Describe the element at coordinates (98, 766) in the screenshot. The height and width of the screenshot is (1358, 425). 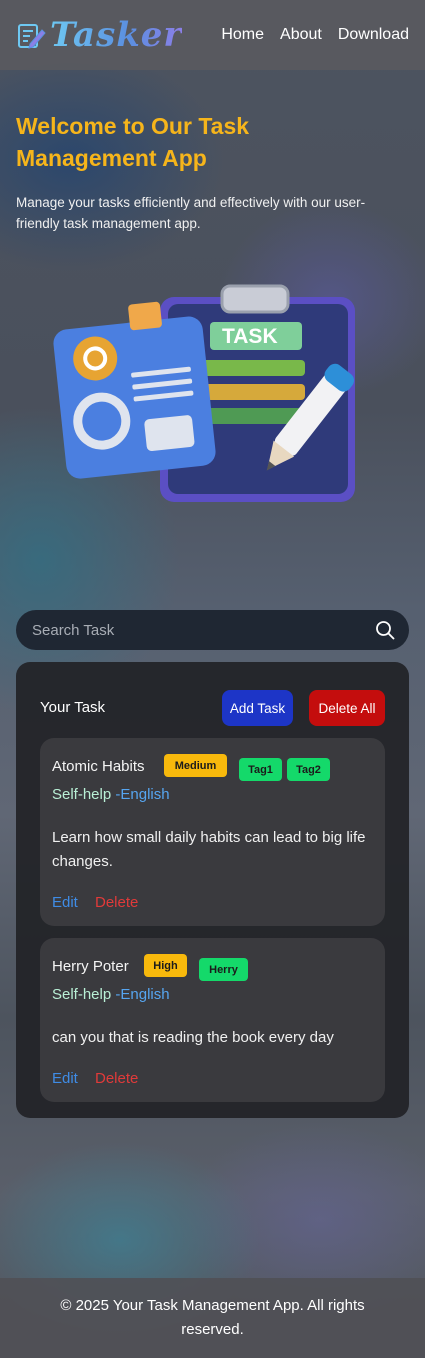
I see `task-title: Atomic Habits` at that location.